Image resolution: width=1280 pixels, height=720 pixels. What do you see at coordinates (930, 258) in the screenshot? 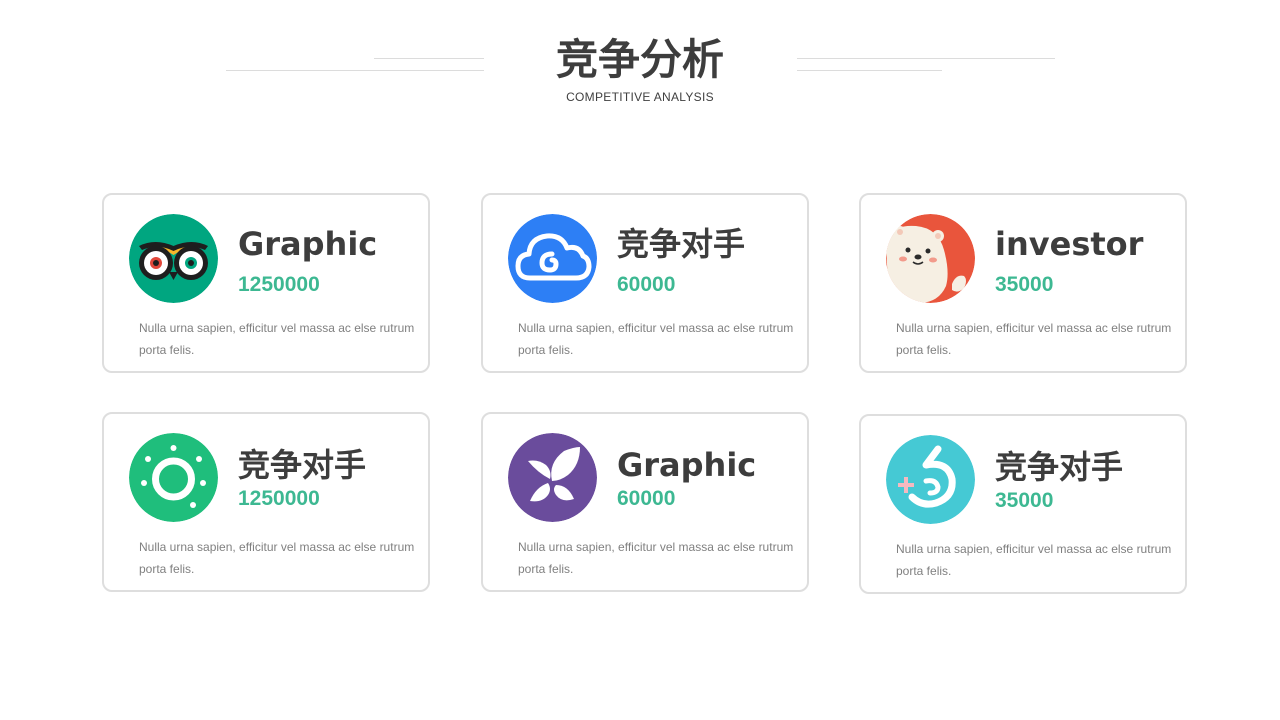
I see `bear-icon` at bounding box center [930, 258].